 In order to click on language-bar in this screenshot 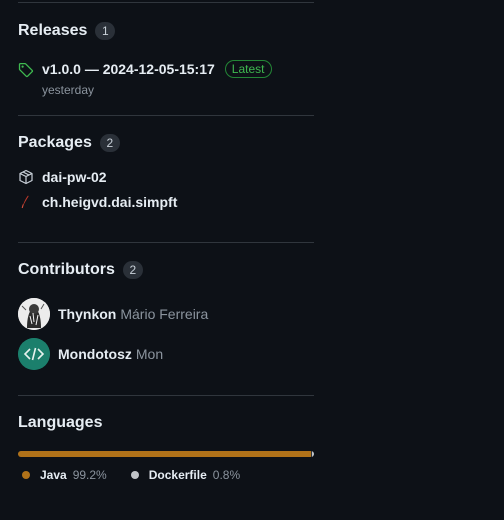, I will do `click(166, 454)`.